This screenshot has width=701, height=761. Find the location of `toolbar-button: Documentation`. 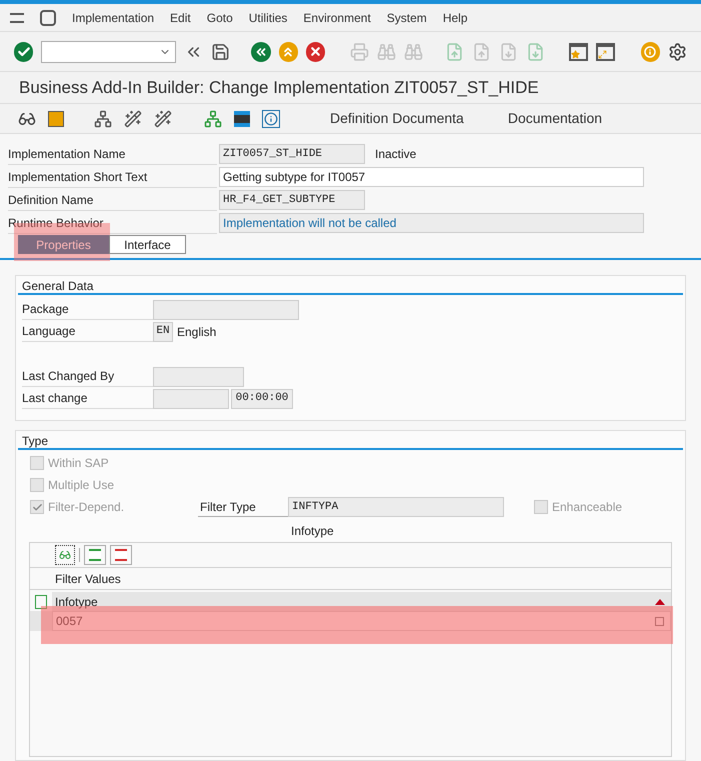

toolbar-button: Documentation is located at coordinates (555, 118).